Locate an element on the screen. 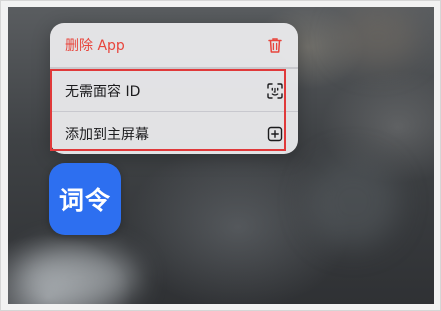 Image resolution: width=441 pixels, height=311 pixels. app-icon-text: 词令 is located at coordinates (84, 200).